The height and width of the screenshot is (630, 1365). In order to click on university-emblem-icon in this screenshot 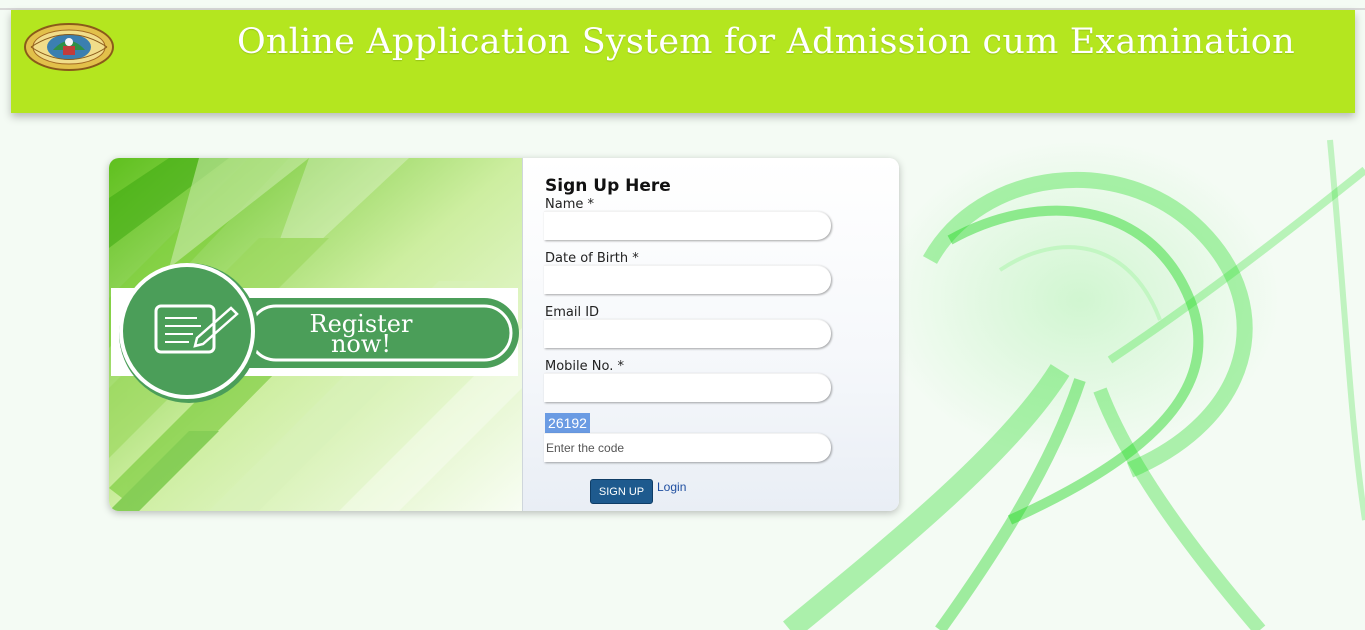, I will do `click(69, 47)`.